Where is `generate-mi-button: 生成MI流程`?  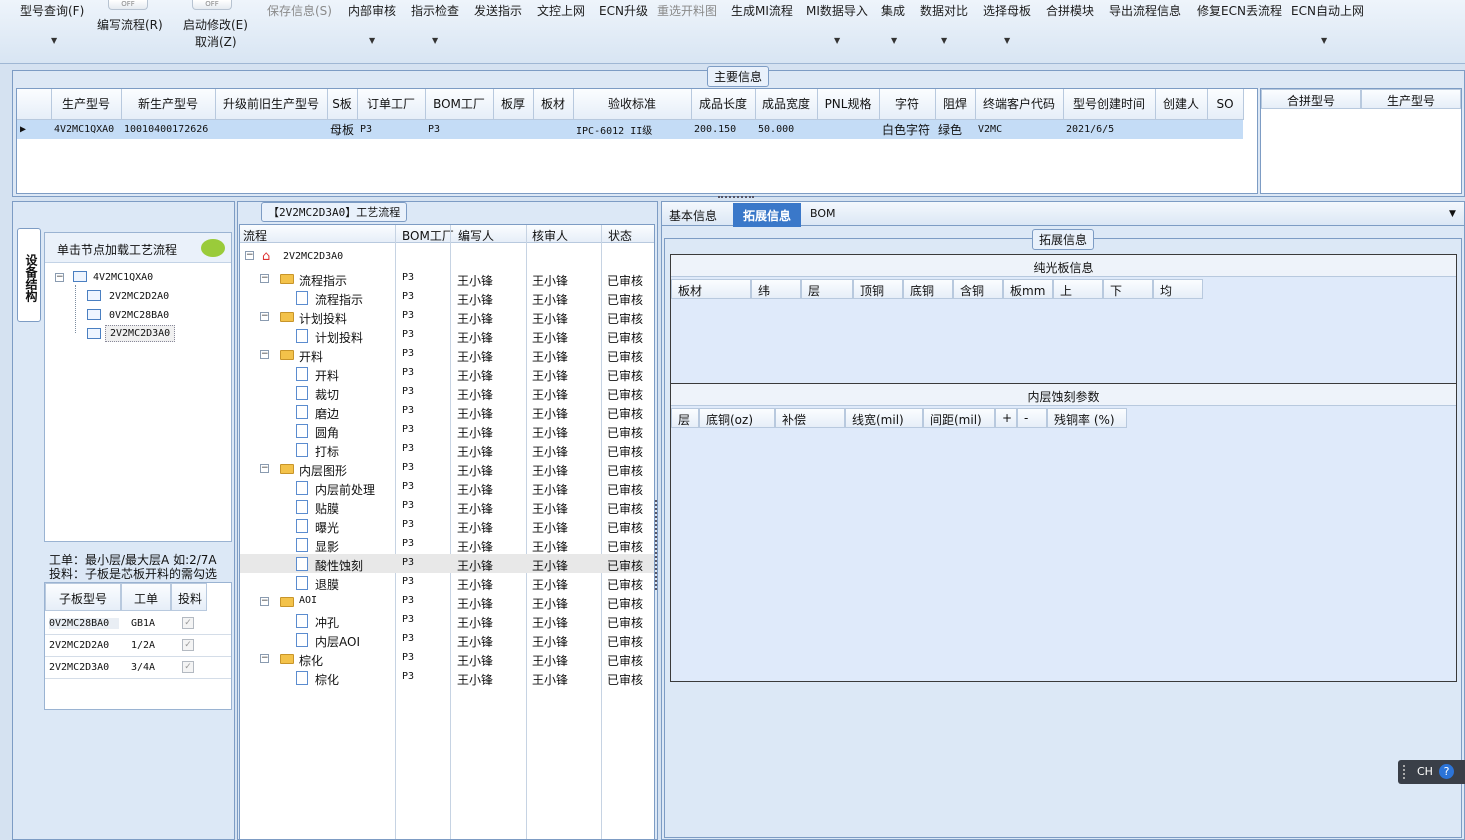 generate-mi-button: 生成MI流程 is located at coordinates (762, 10).